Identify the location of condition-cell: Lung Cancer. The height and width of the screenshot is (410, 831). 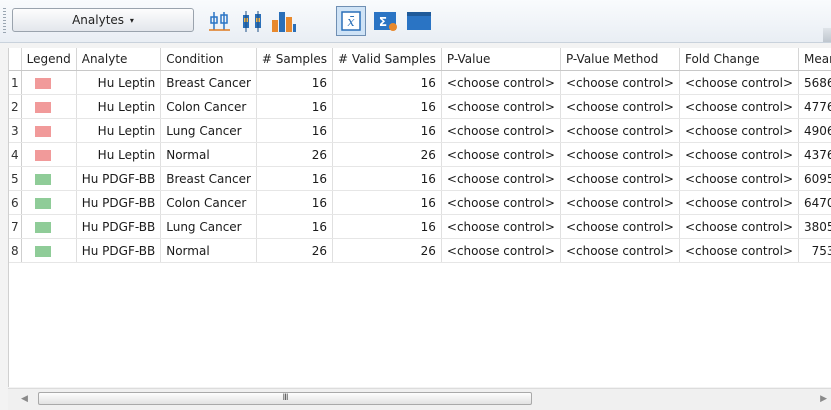
(208, 226).